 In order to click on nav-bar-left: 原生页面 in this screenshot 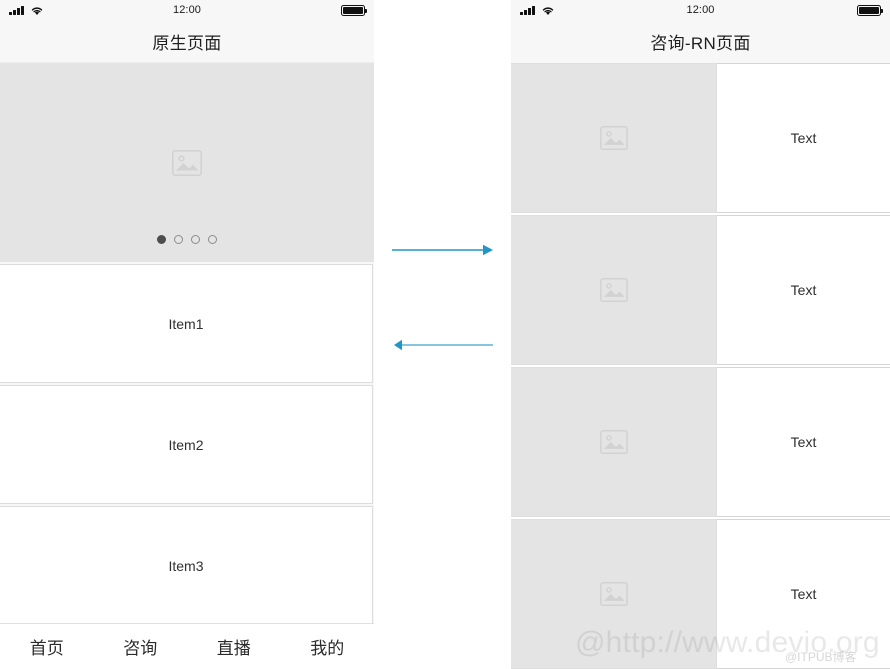, I will do `click(187, 41)`.